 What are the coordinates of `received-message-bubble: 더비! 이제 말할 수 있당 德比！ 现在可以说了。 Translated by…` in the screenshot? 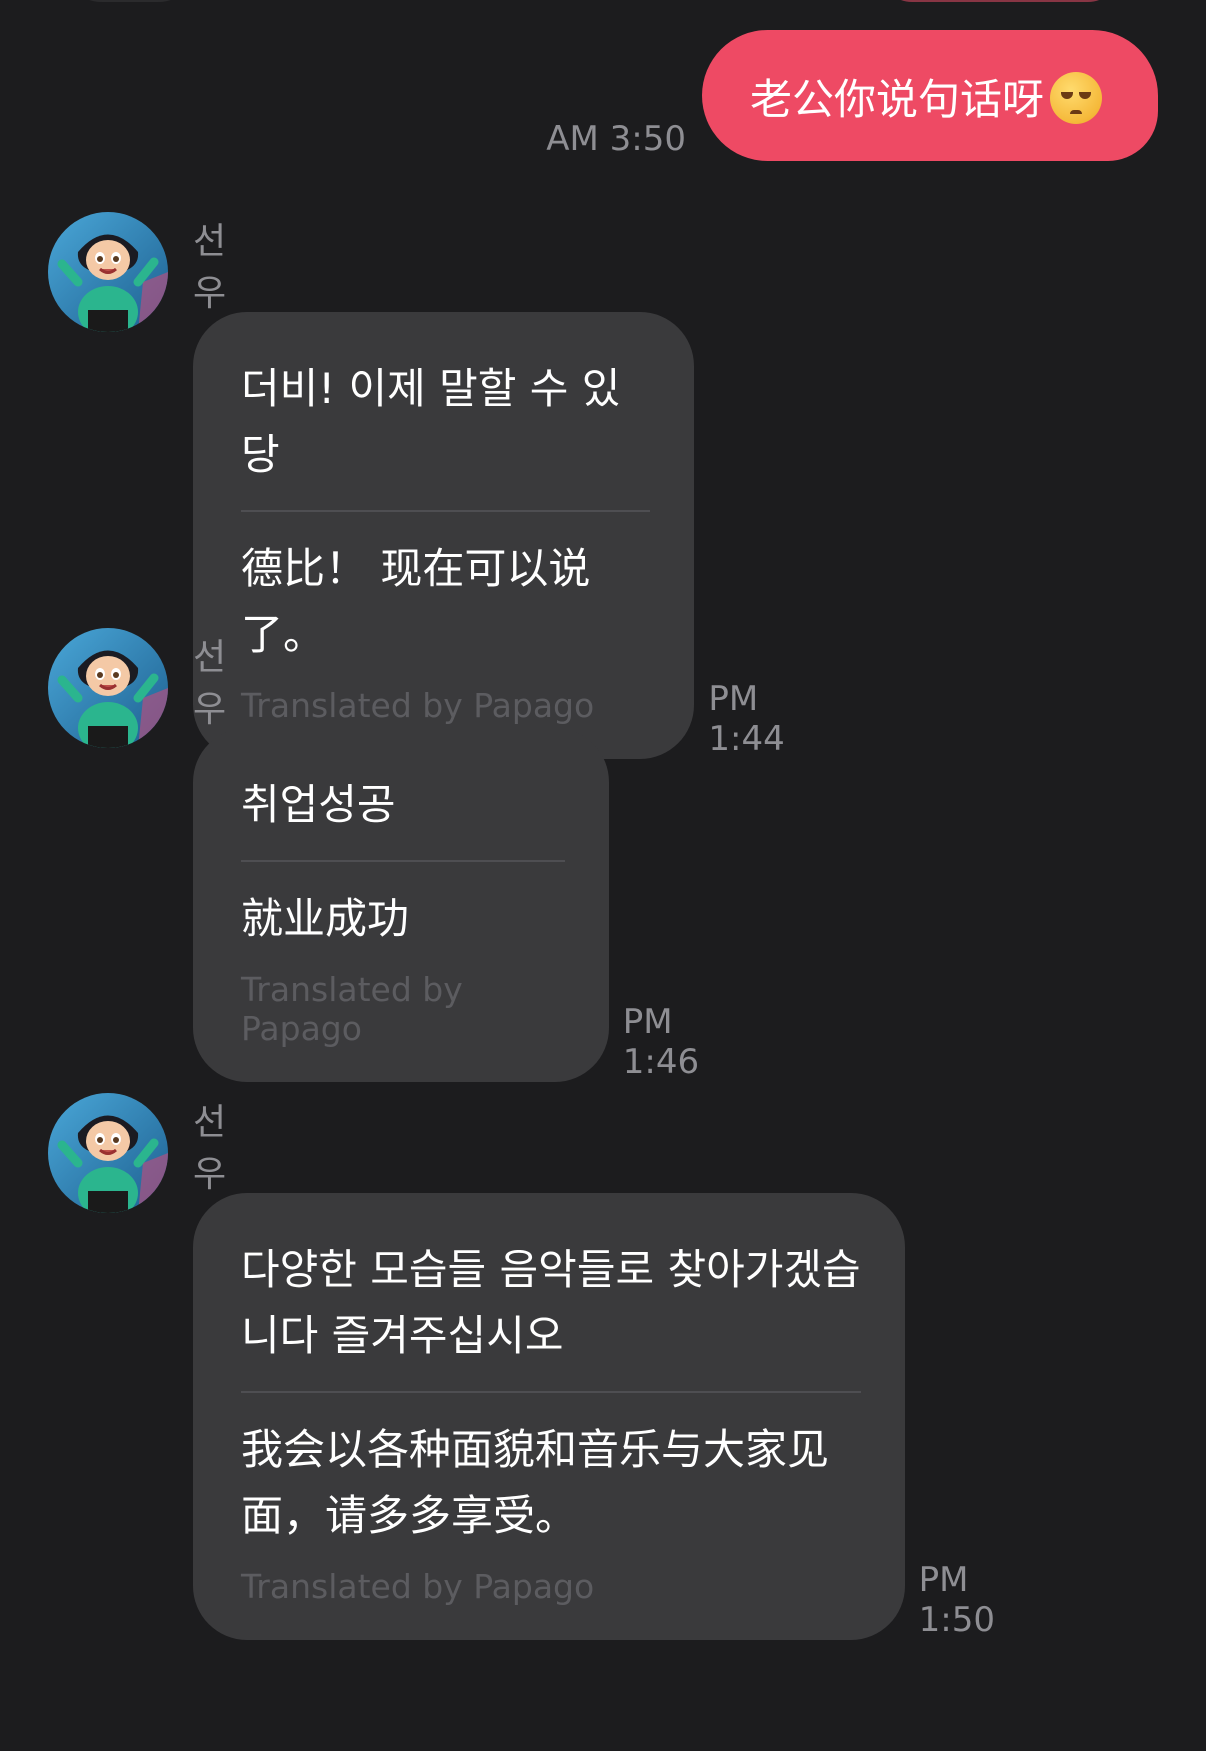 It's located at (444, 535).